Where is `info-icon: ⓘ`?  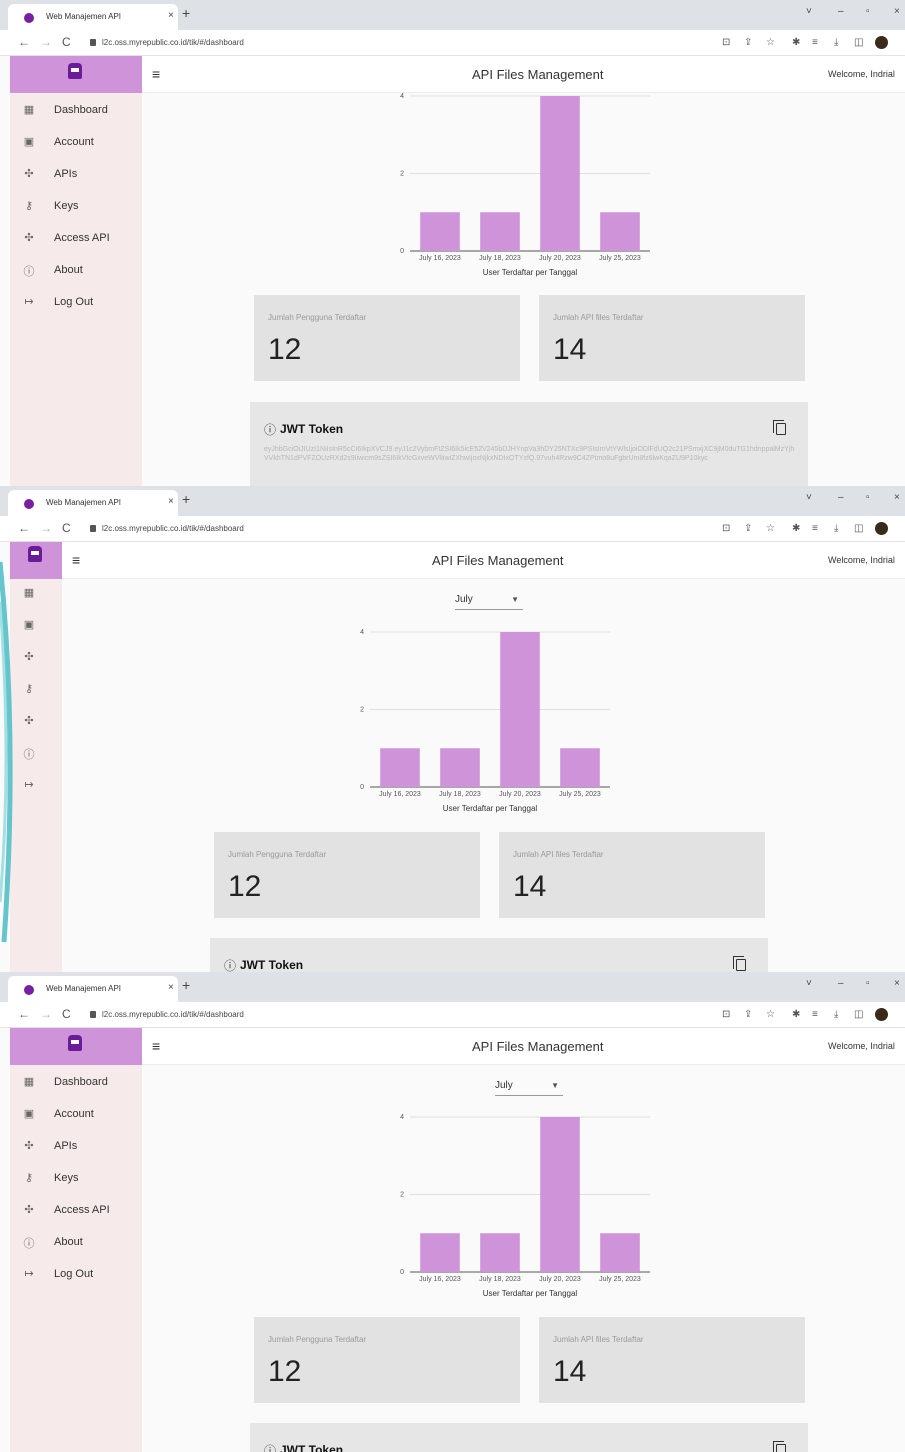
info-icon: ⓘ is located at coordinates (29, 754).